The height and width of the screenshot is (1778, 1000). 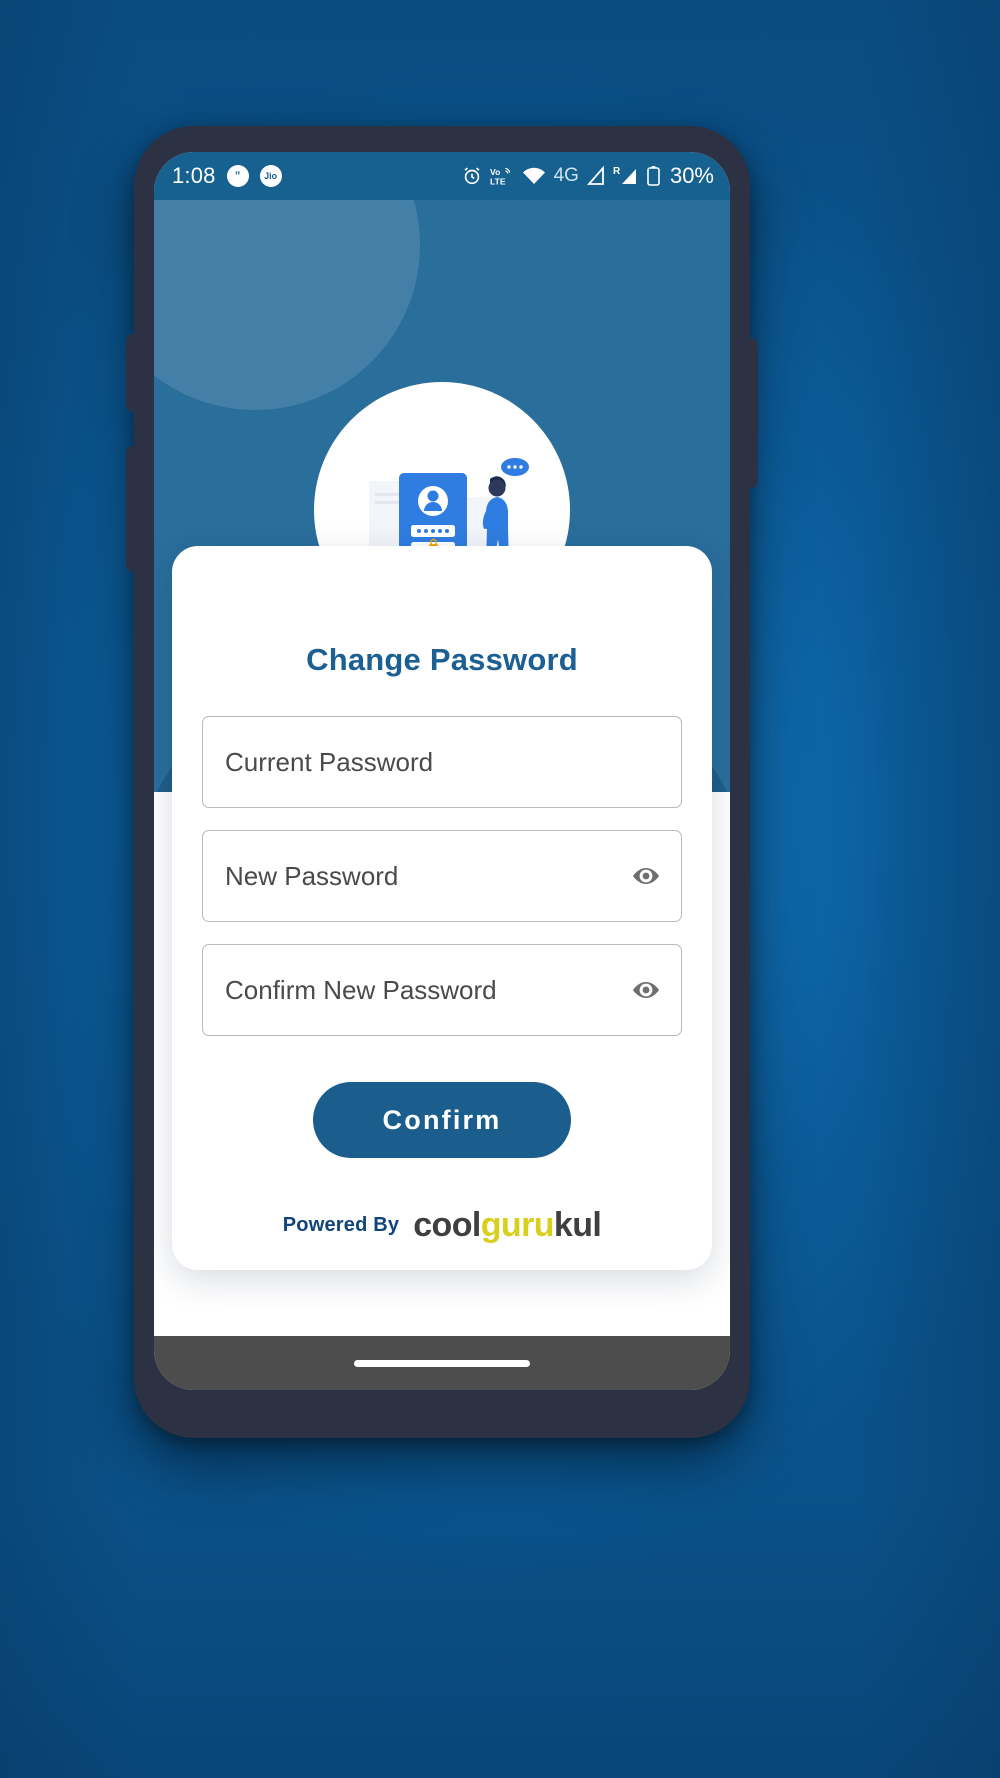 I want to click on confirm-new-password-placeholder: Confirm New Password, so click(x=361, y=989).